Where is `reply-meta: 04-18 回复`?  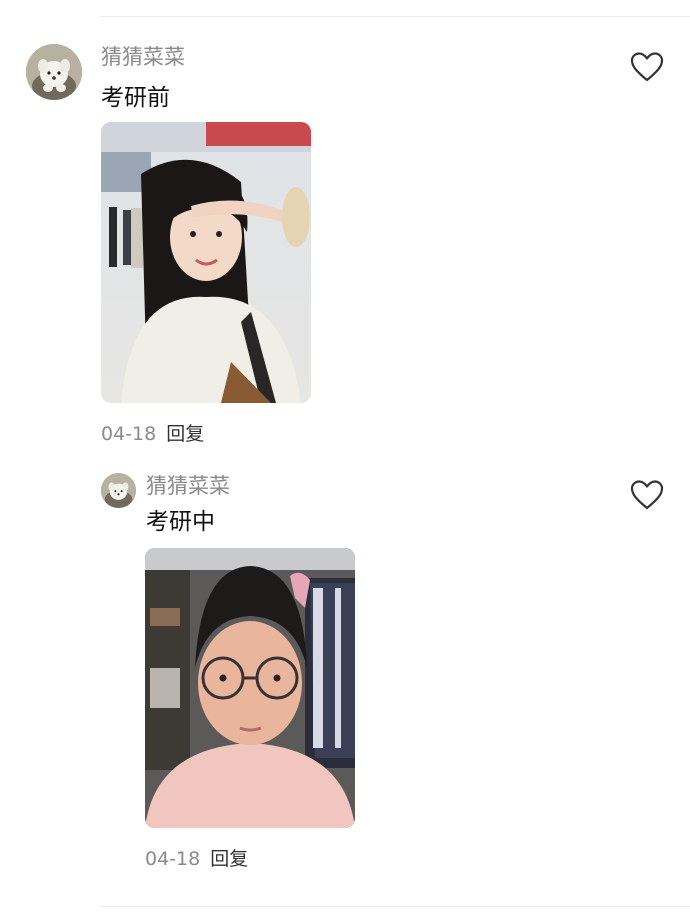
reply-meta: 04-18 回复 is located at coordinates (196, 859).